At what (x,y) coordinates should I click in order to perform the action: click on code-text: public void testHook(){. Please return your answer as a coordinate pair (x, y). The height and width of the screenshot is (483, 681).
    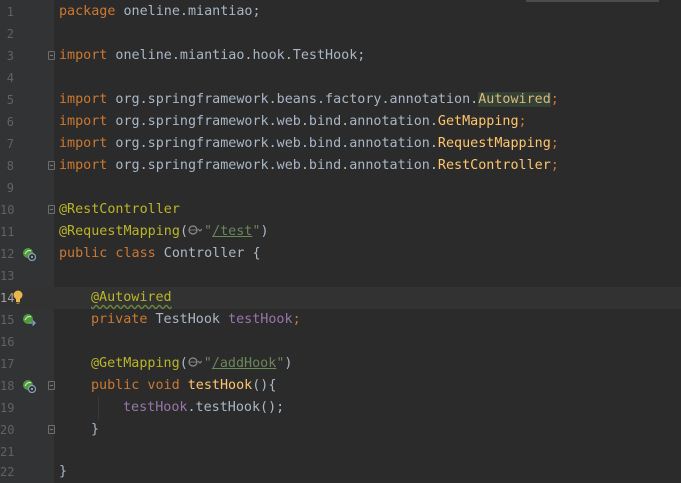
    Looking at the image, I should click on (183, 386).